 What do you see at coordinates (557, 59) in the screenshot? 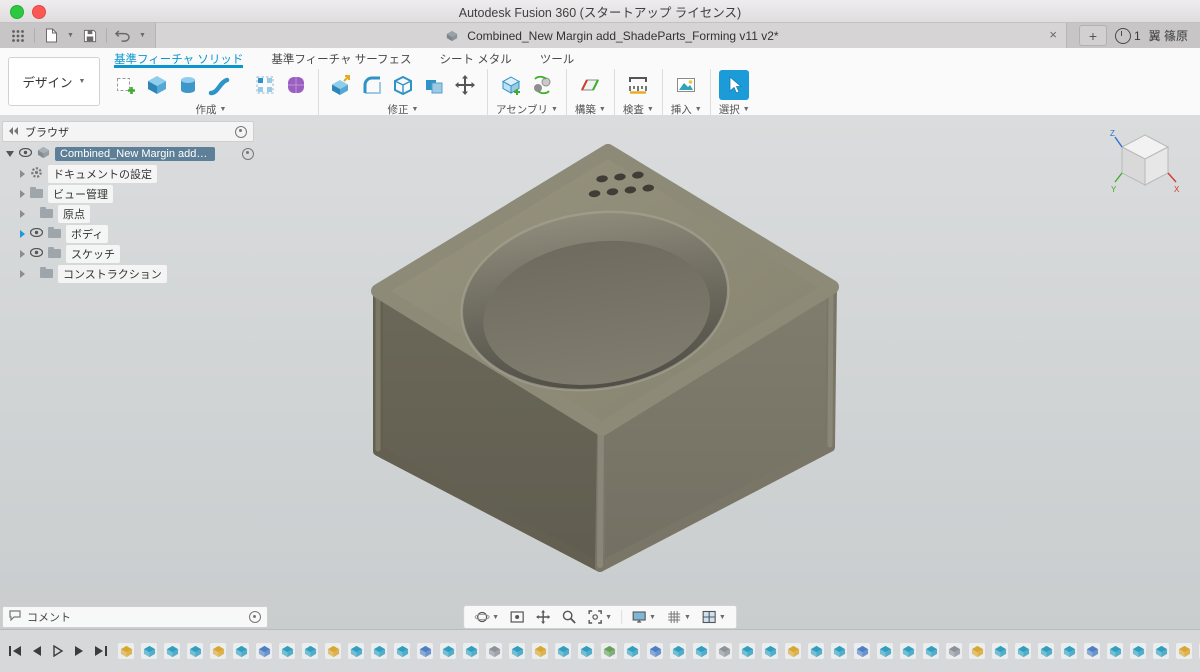
I see `tab-tools: ツール` at bounding box center [557, 59].